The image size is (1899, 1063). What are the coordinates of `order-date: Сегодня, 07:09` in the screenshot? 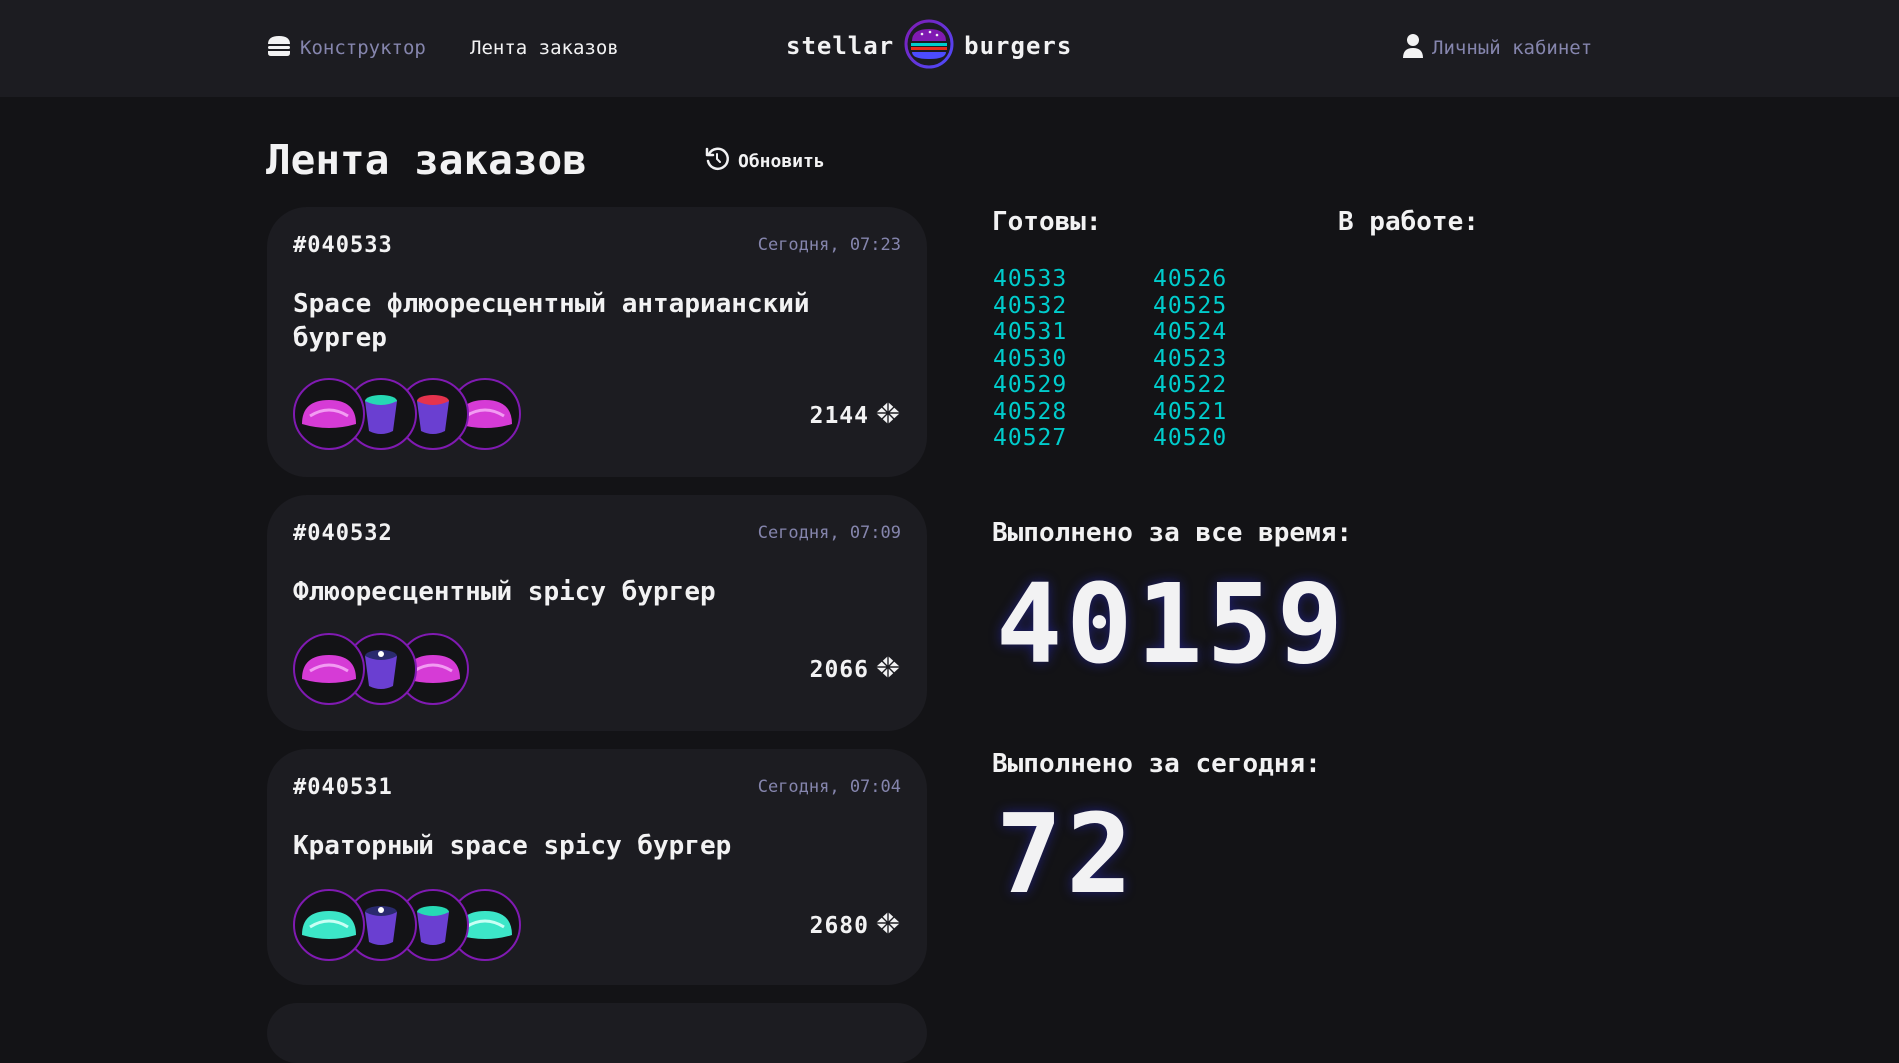 It's located at (829, 533).